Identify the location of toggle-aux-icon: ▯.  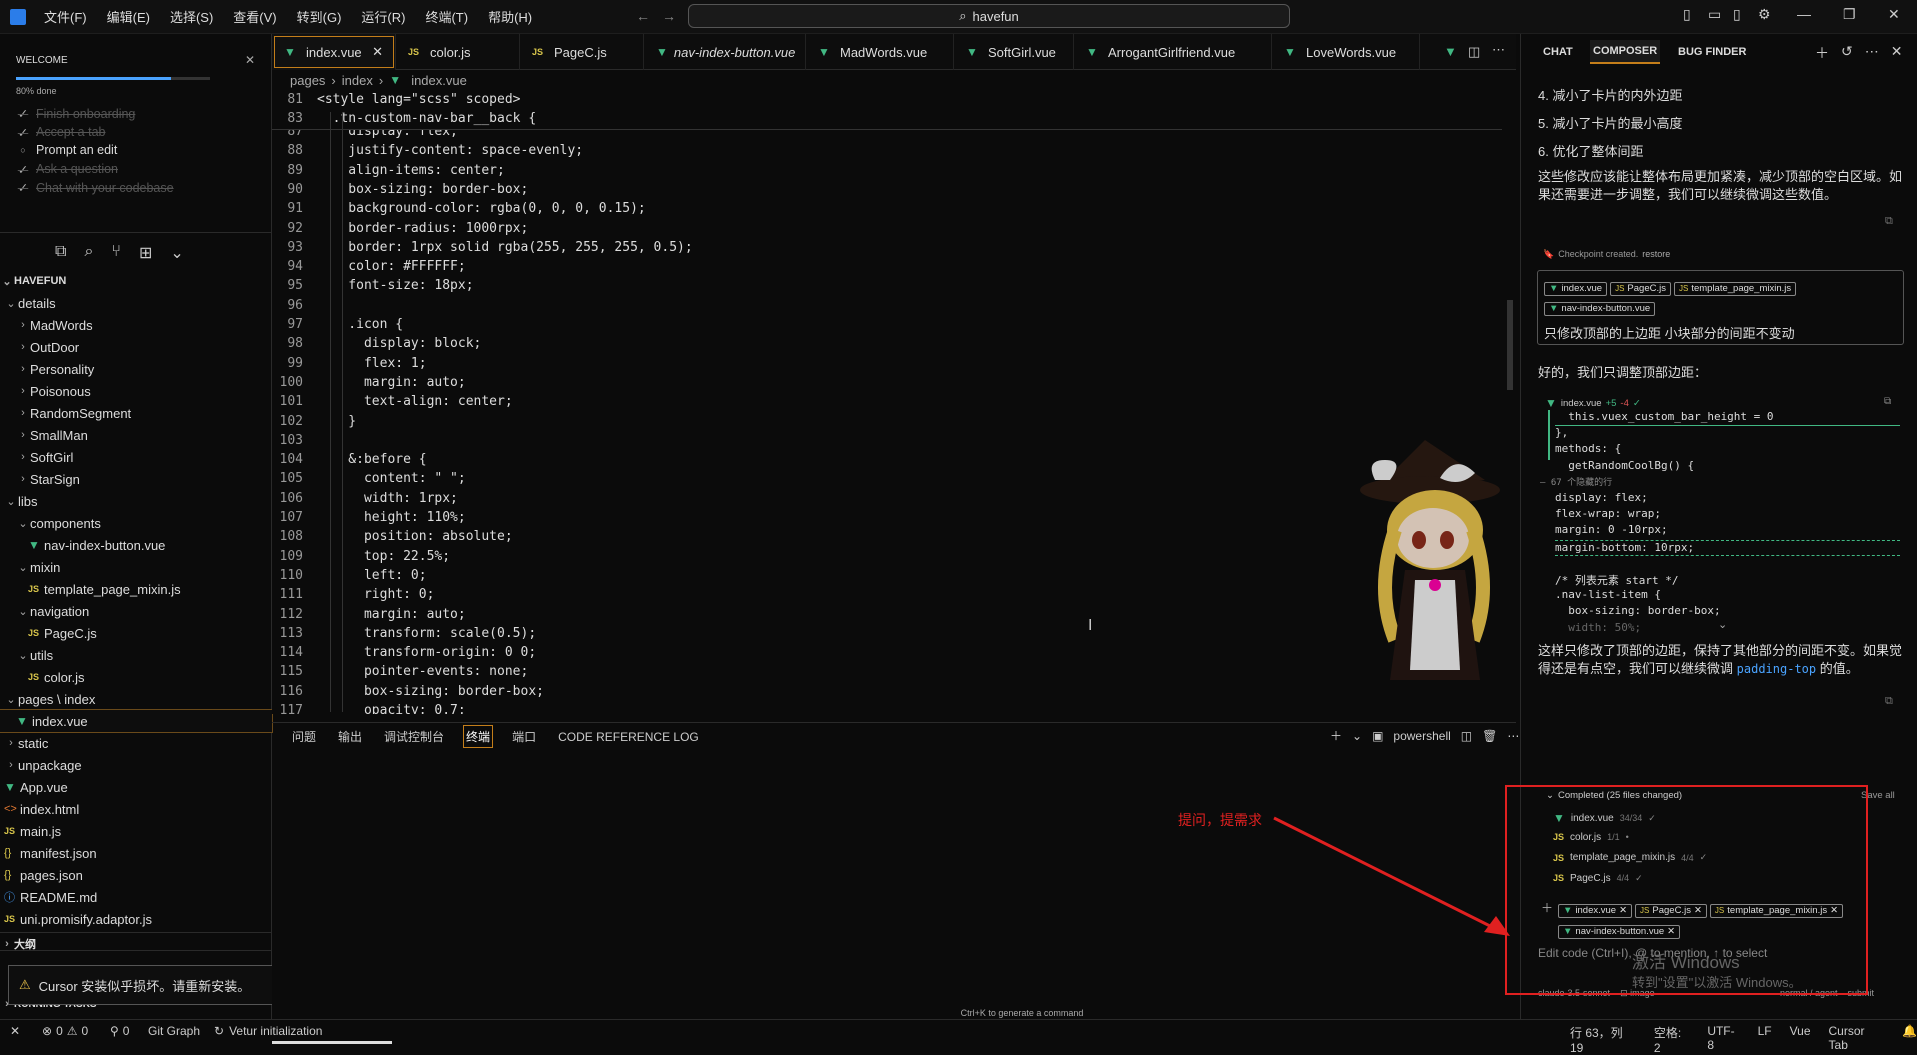
(1737, 14).